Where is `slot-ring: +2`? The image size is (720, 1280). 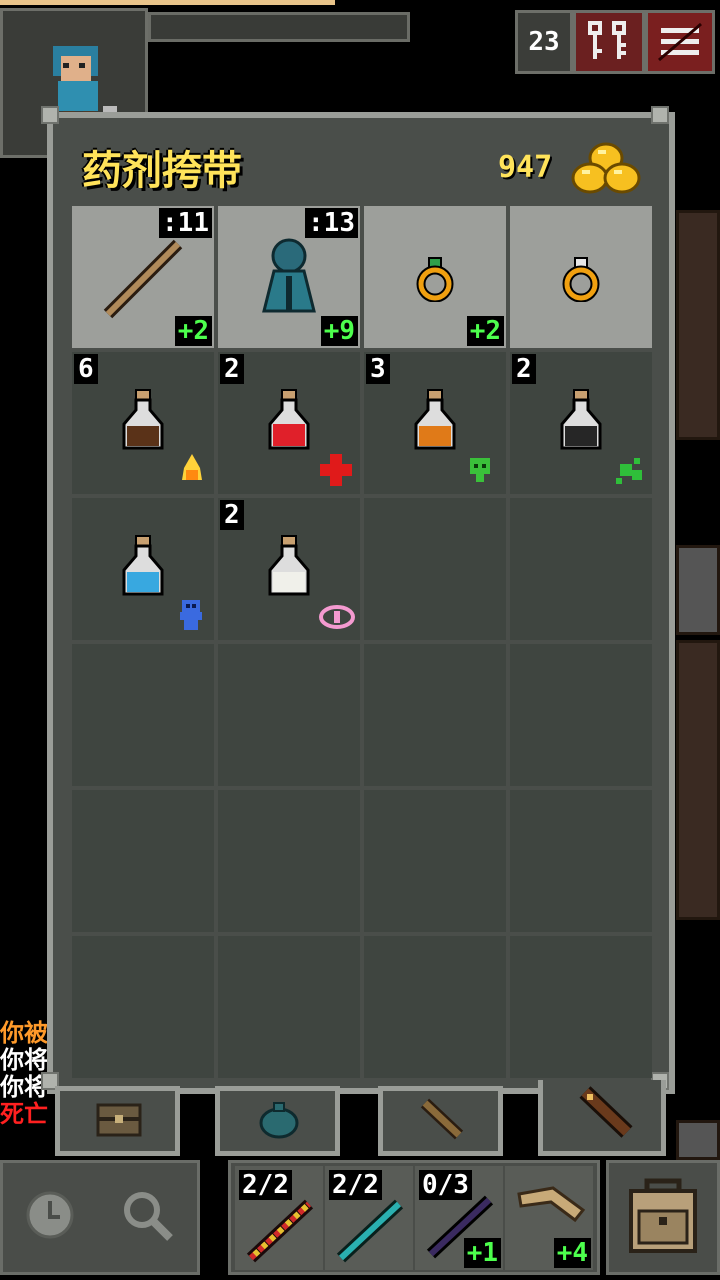
slot-ring: +2 is located at coordinates (435, 277).